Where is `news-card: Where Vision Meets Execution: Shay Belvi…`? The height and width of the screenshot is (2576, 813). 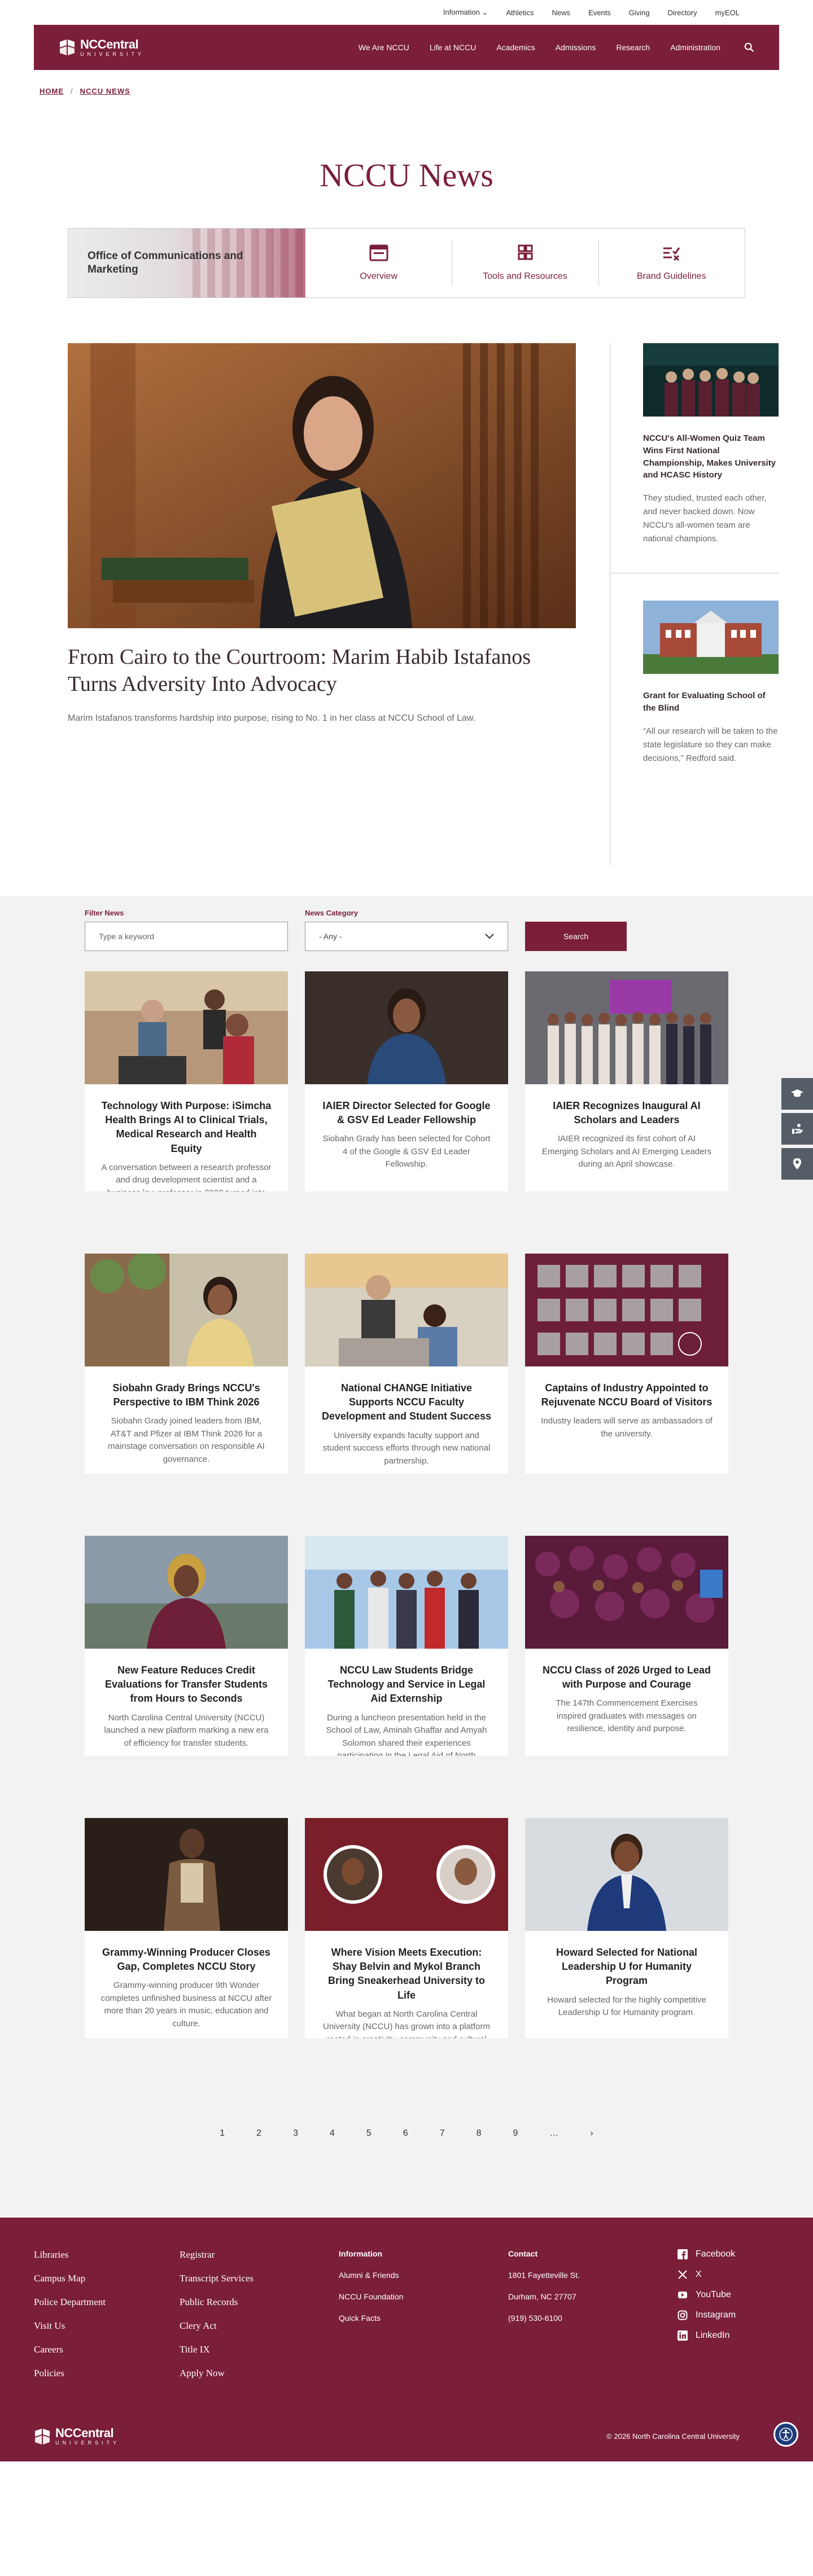 news-card: Where Vision Meets Execution: Shay Belvi… is located at coordinates (406, 1928).